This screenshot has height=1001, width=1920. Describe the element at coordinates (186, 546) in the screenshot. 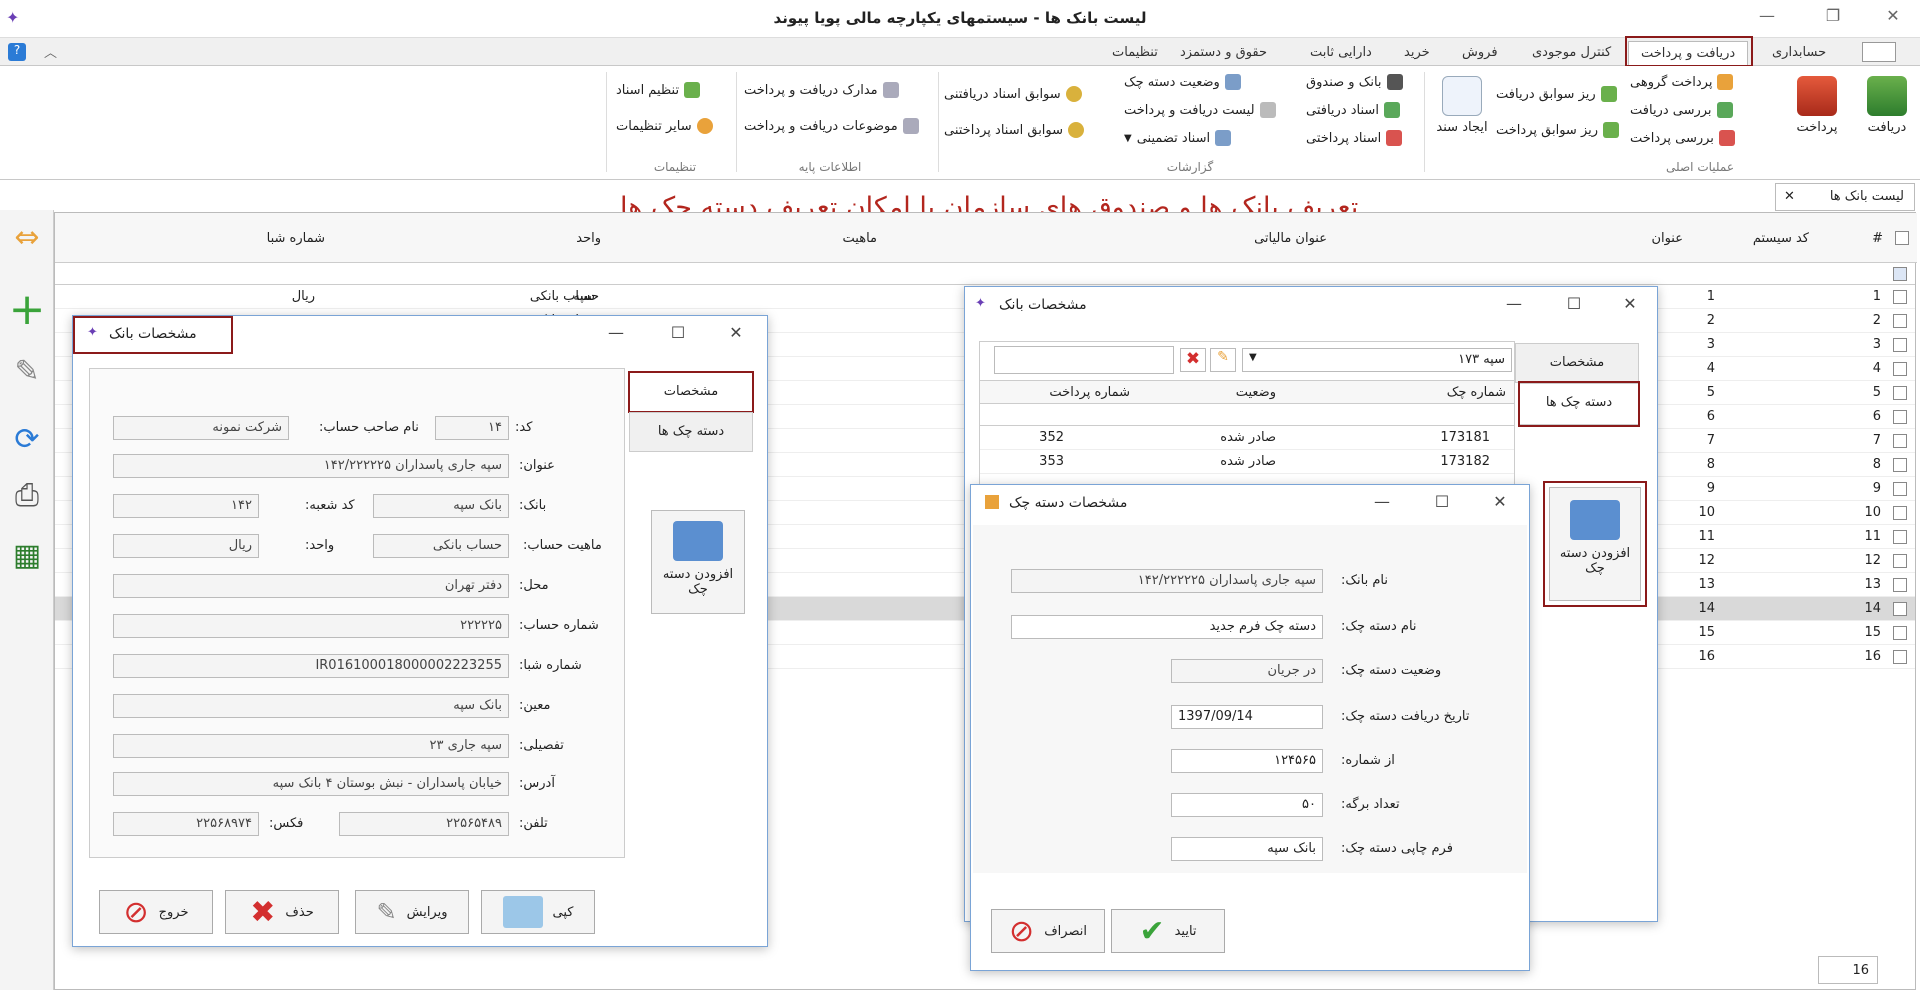

I see `unit-select: ریال` at that location.